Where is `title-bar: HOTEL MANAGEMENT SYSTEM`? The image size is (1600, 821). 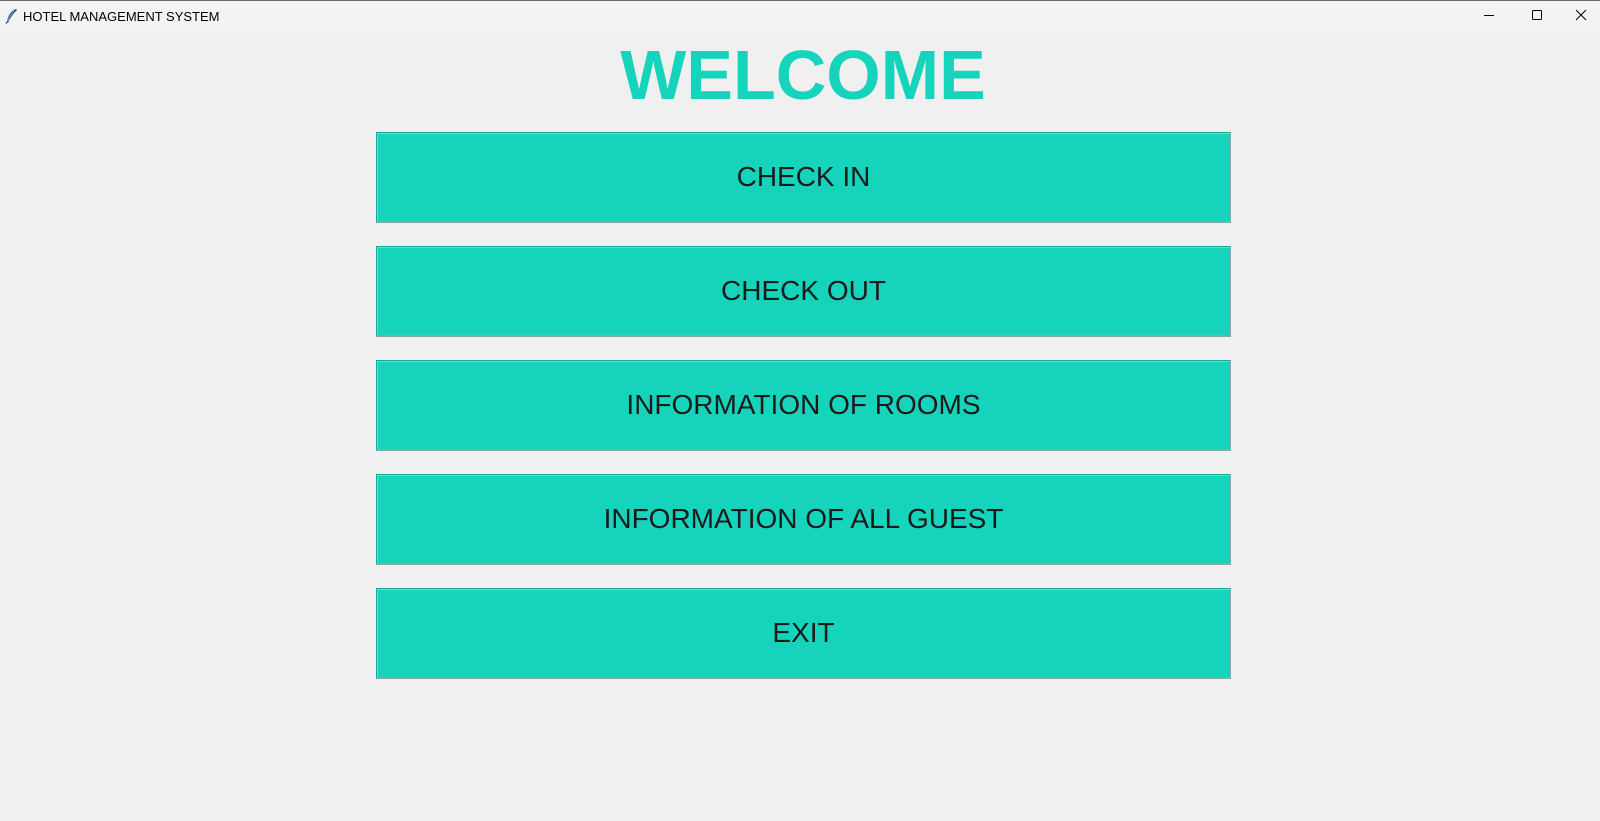 title-bar: HOTEL MANAGEMENT SYSTEM is located at coordinates (800, 16).